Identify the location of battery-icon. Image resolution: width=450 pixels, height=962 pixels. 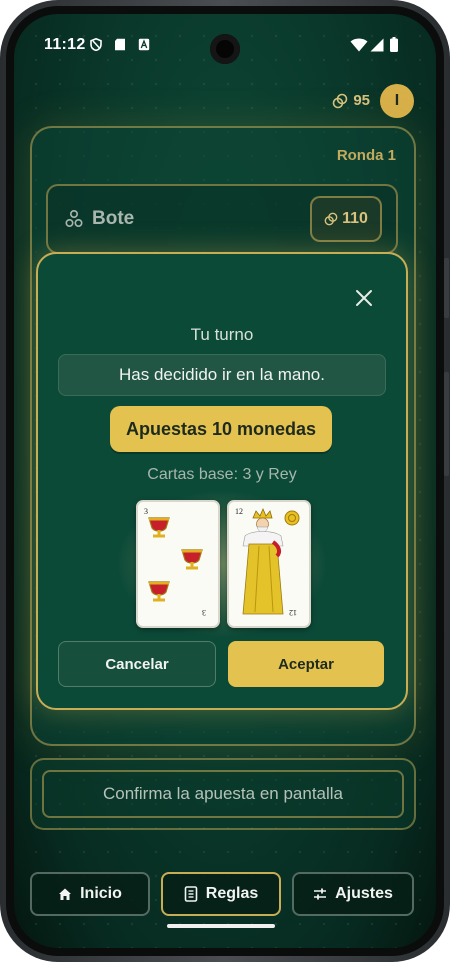
(394, 44).